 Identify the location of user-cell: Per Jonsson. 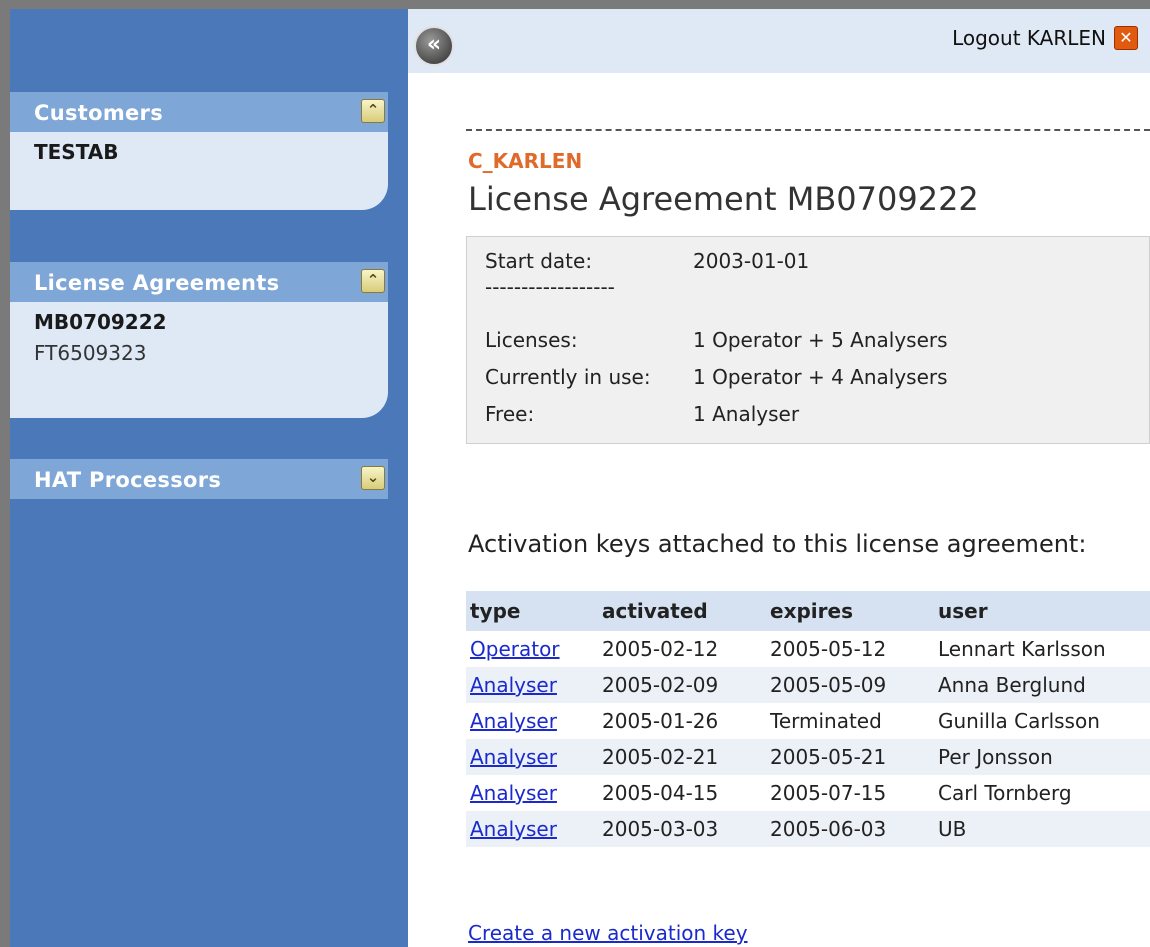
(1042, 757).